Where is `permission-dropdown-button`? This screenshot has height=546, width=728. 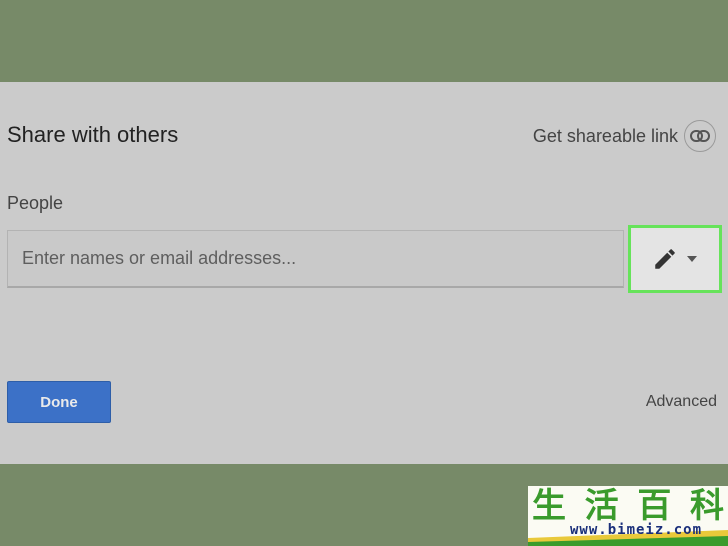 permission-dropdown-button is located at coordinates (675, 259).